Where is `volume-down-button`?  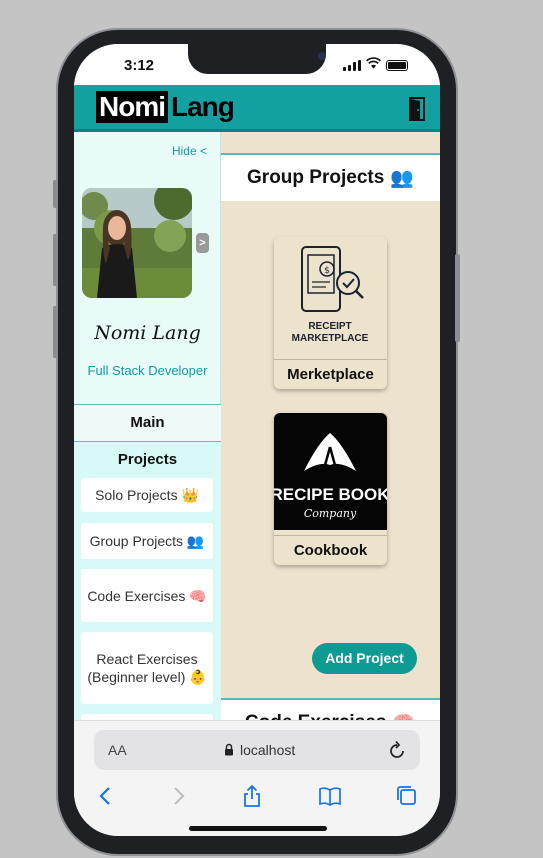
volume-down-button is located at coordinates (55, 332).